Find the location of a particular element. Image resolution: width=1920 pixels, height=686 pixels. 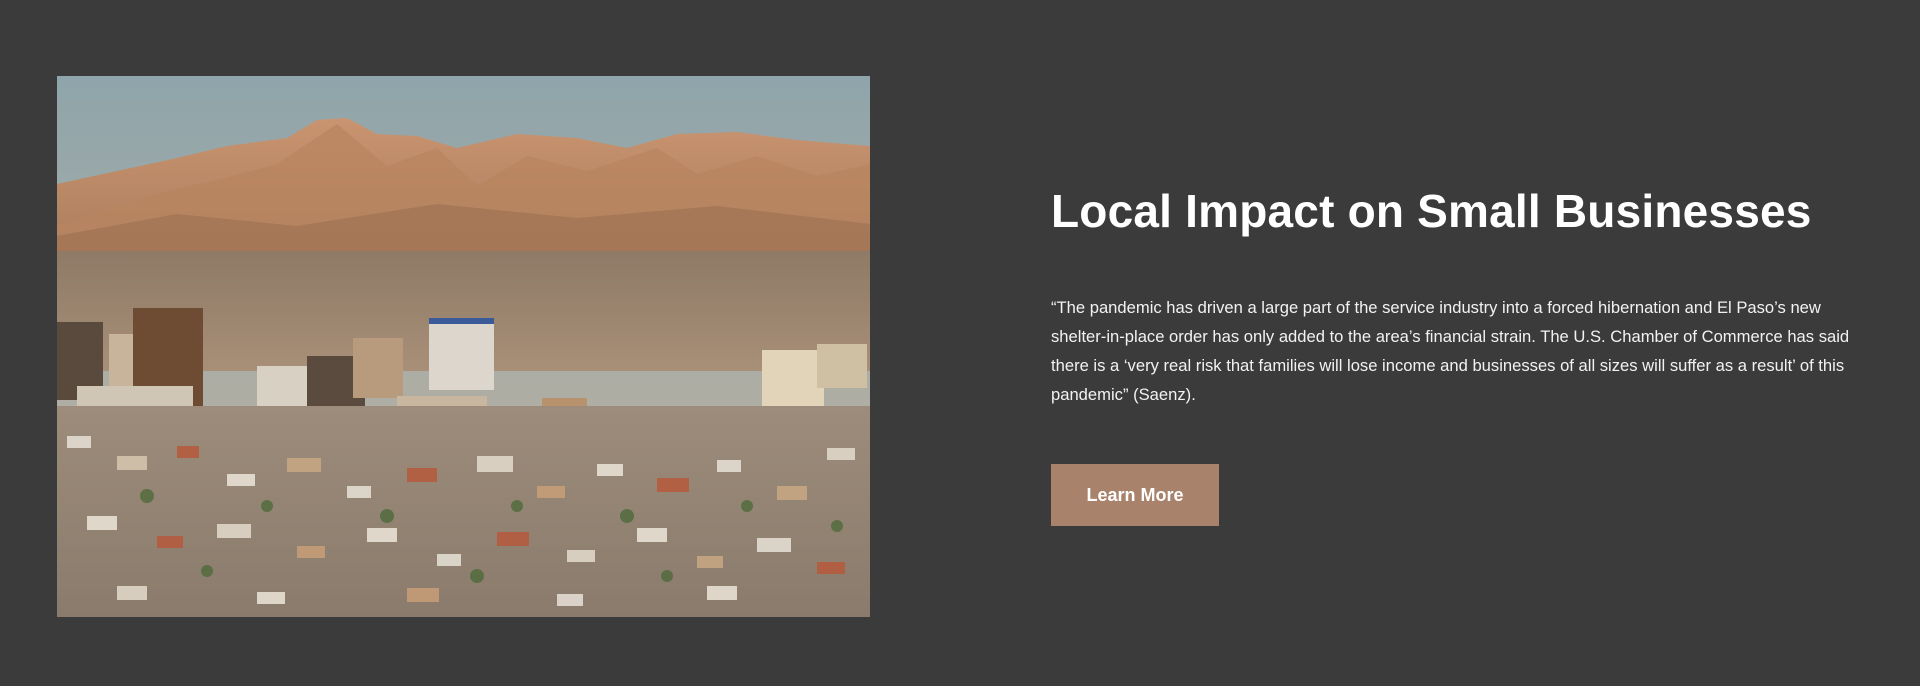

learn-more-button: Learn More is located at coordinates (1135, 495).